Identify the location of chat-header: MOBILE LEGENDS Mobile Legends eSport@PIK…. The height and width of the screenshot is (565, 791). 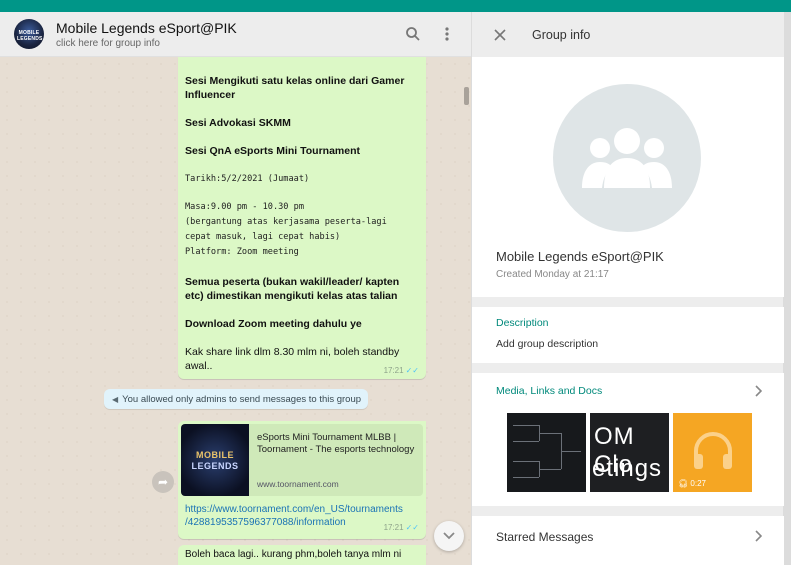
(235, 34).